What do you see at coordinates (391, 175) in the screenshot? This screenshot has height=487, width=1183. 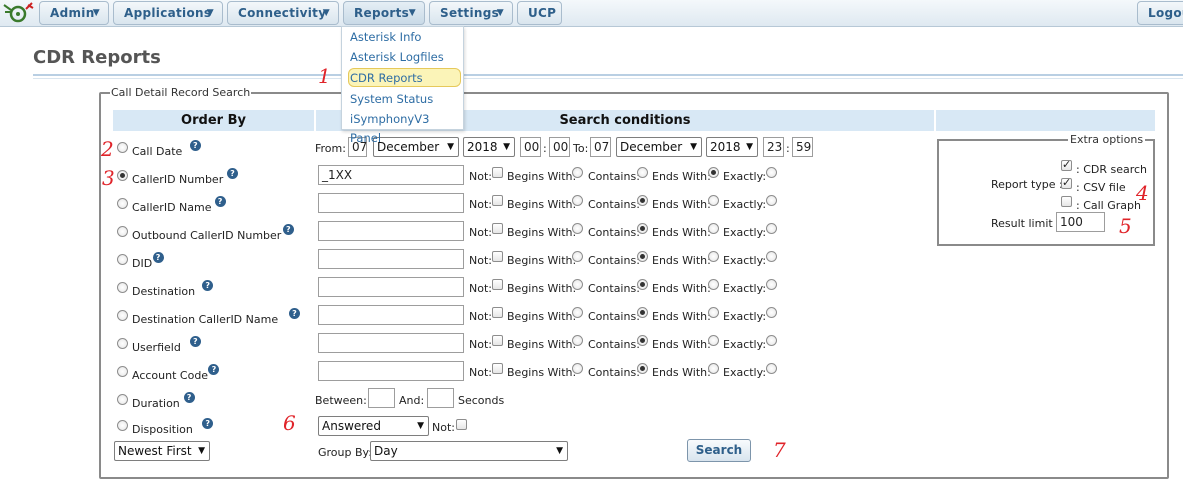 I see `condition-text-input: _1XX` at bounding box center [391, 175].